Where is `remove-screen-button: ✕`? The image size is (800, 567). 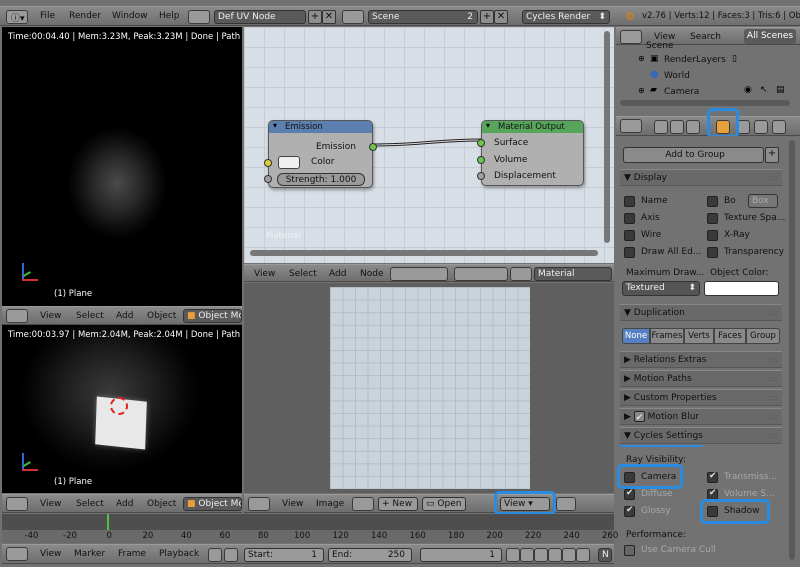 remove-screen-button: ✕ is located at coordinates (329, 17).